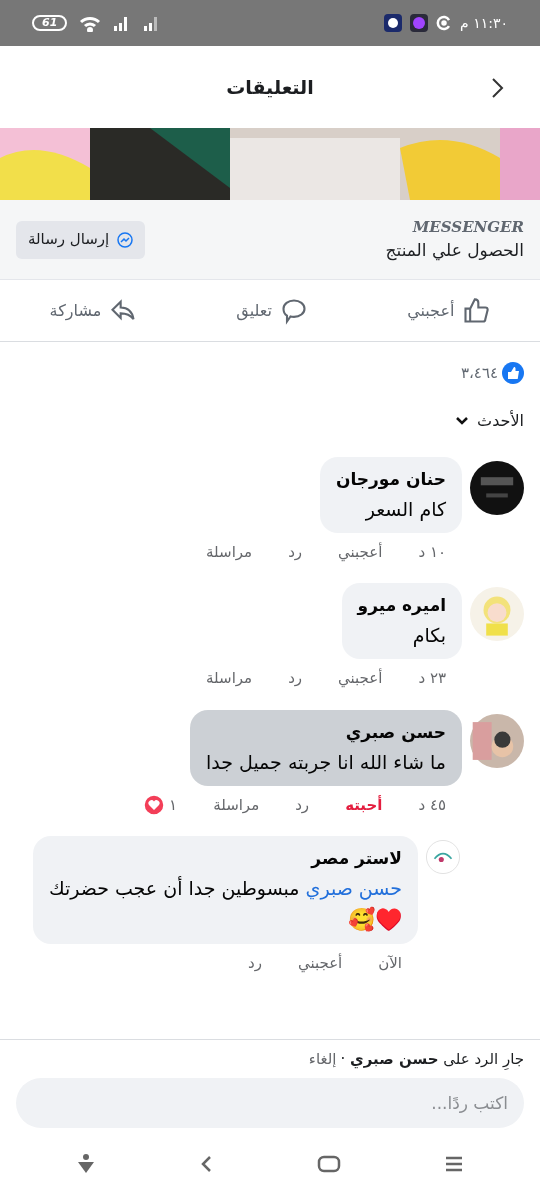  Describe the element at coordinates (432, 805) in the screenshot. I see `comment-time: ٤٥ د` at that location.